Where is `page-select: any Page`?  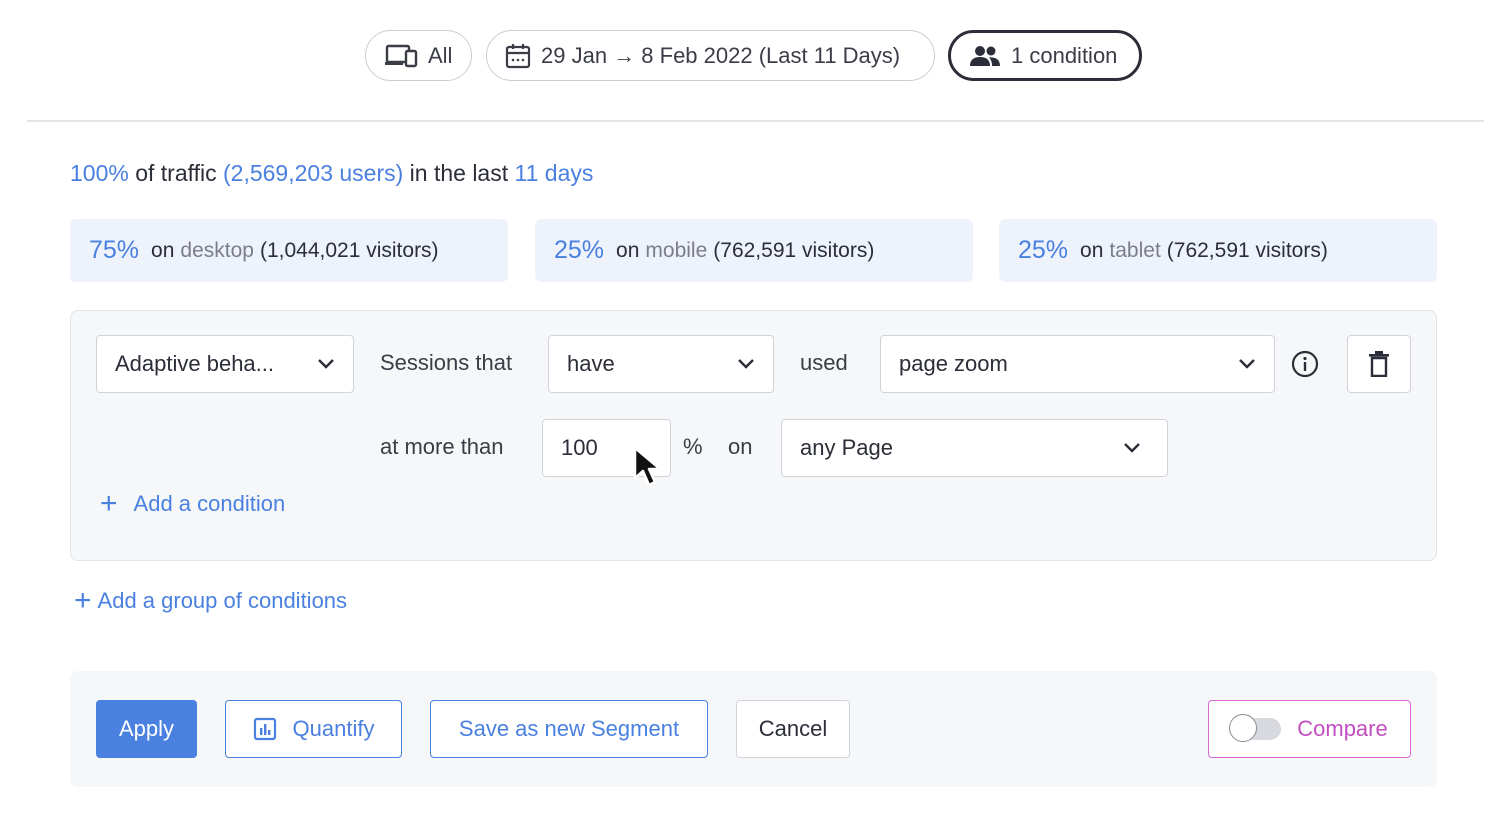
page-select: any Page is located at coordinates (974, 448).